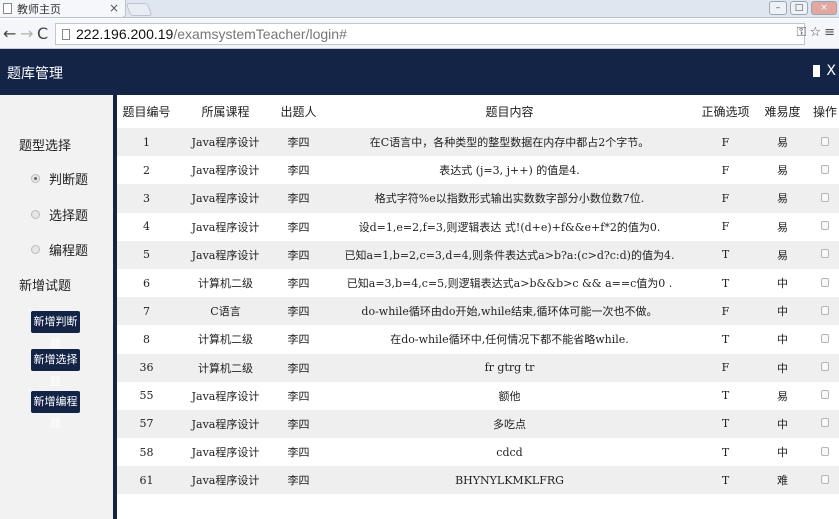  What do you see at coordinates (478, 452) in the screenshot?
I see `table-row: 58 Java程序设计 李四 cdcd T 中` at bounding box center [478, 452].